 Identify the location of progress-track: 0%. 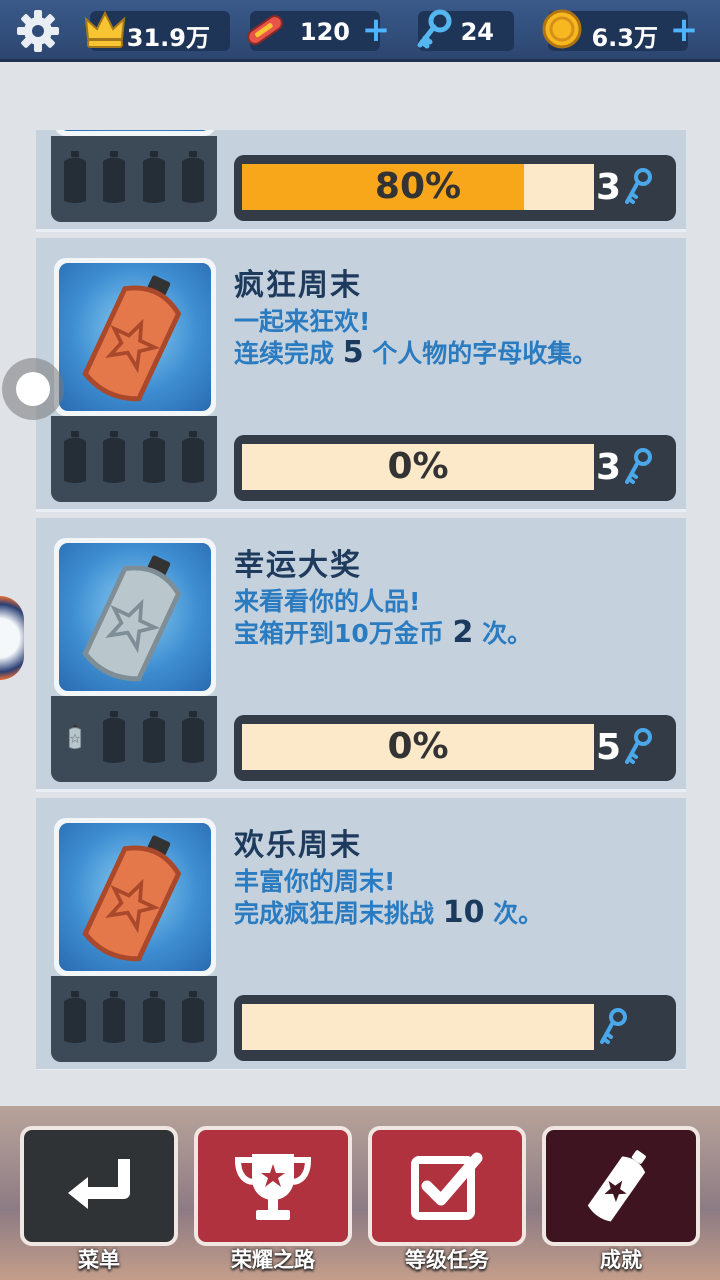
(418, 747).